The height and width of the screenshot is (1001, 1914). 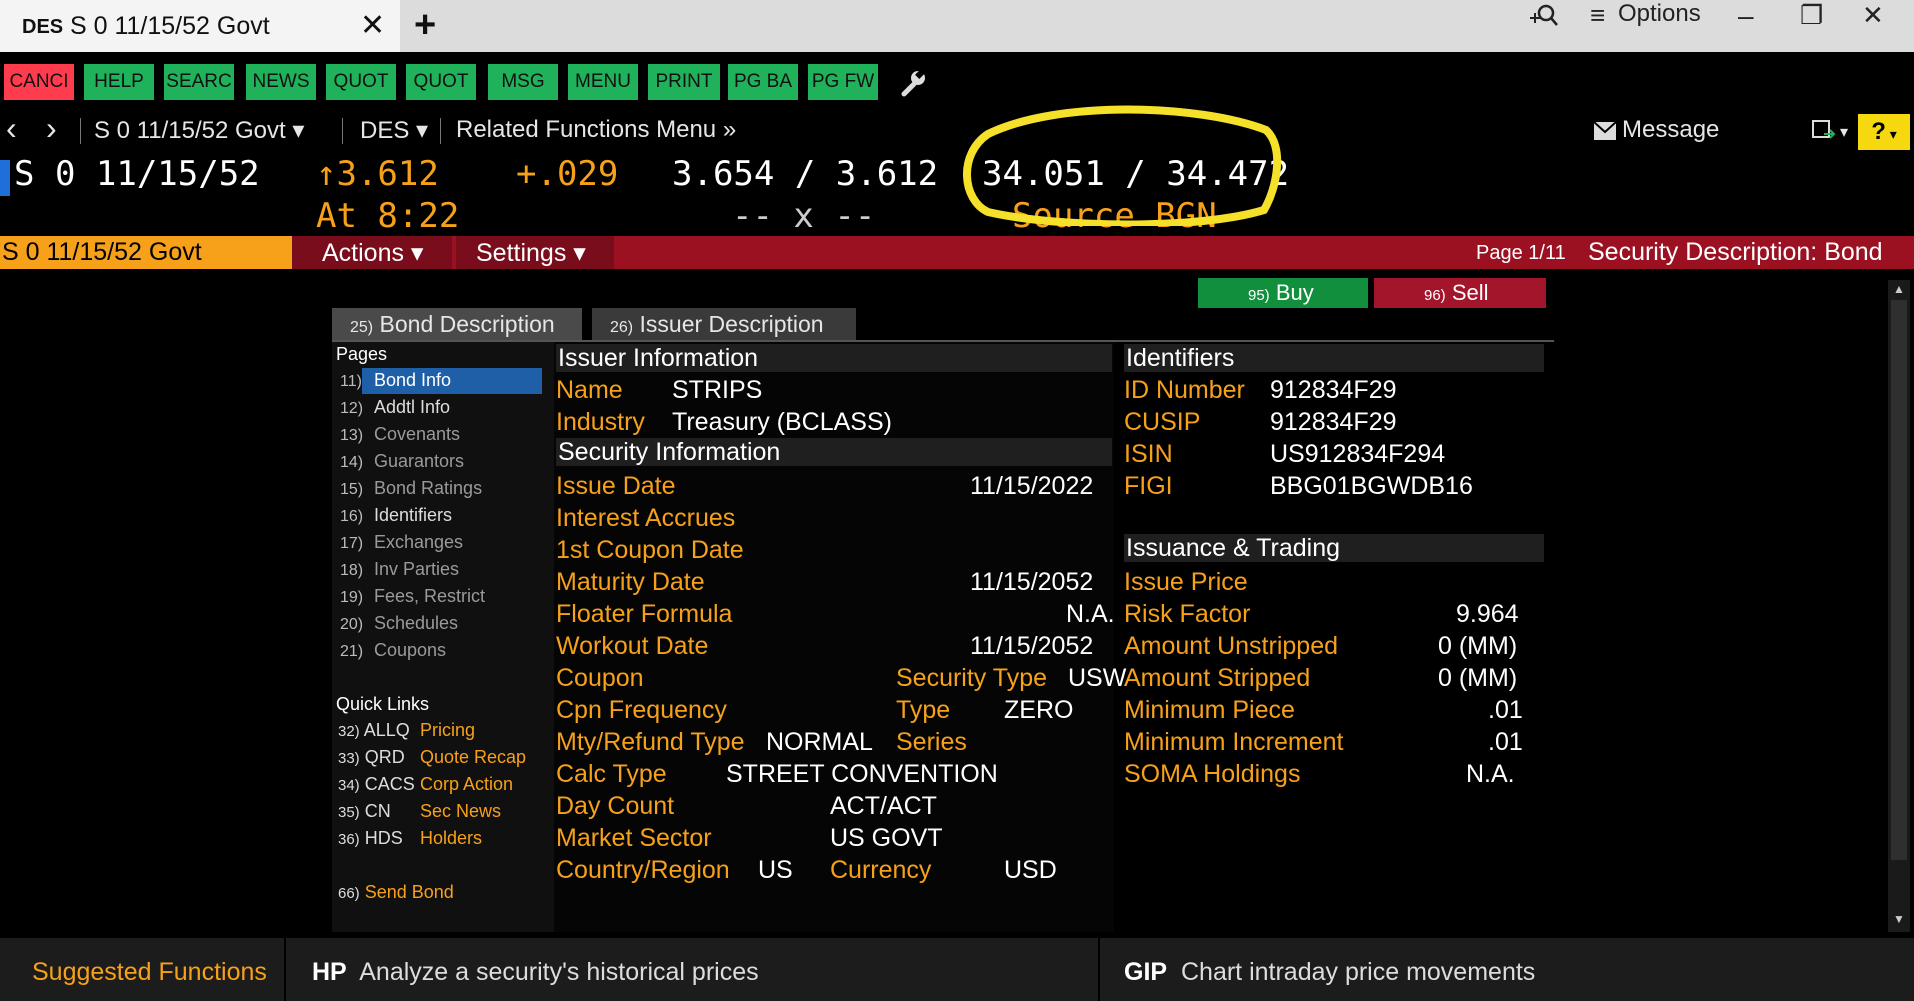 I want to click on type-label: Type, so click(x=923, y=710).